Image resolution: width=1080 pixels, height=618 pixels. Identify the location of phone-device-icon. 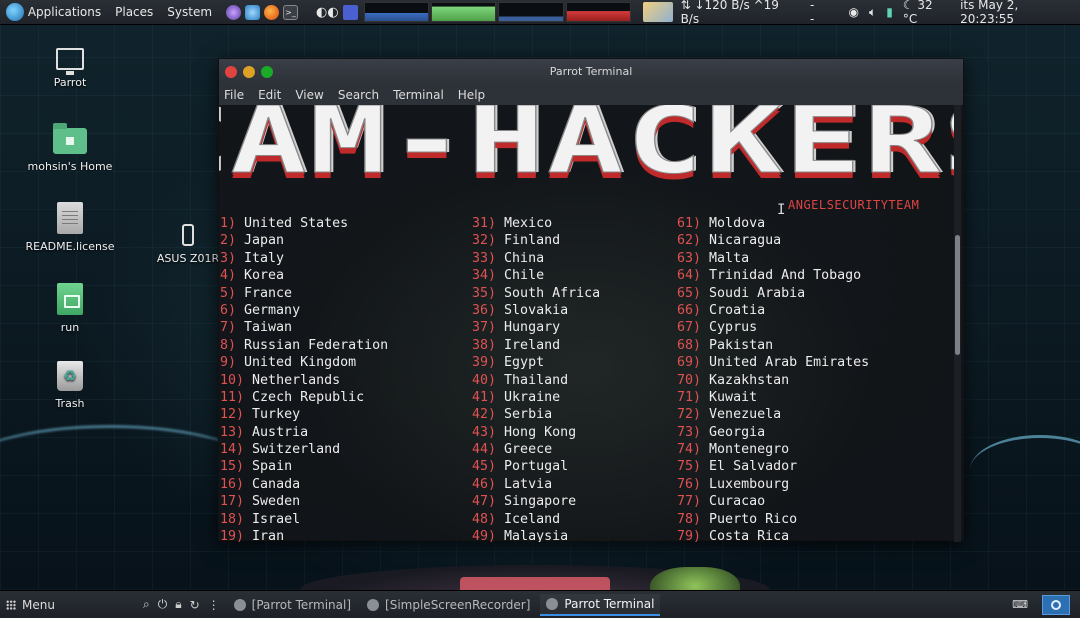
(188, 235).